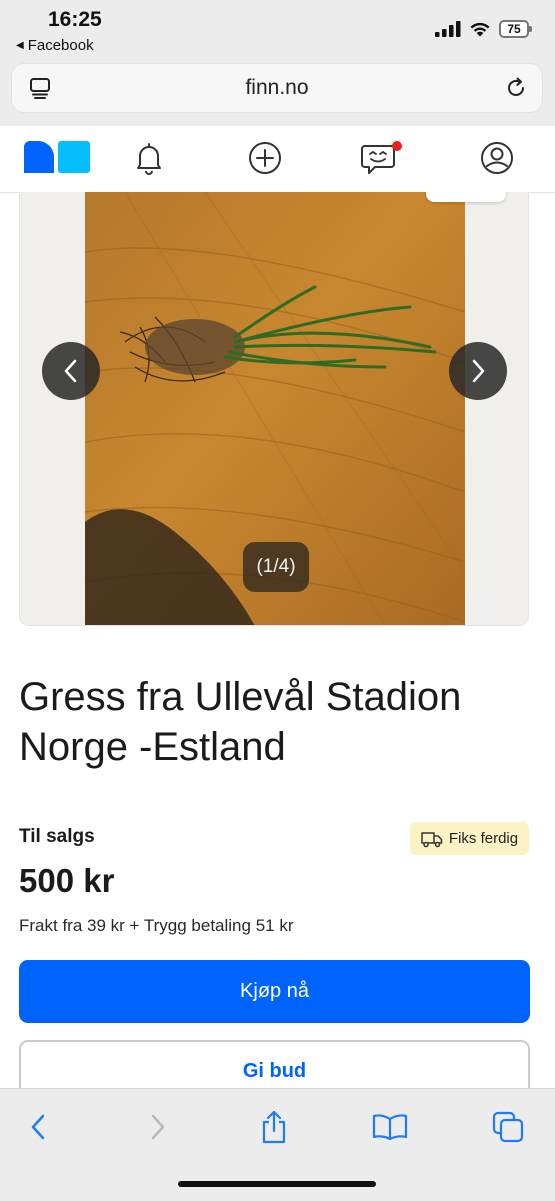 This screenshot has width=555, height=1201. I want to click on address-bar: finn.no, so click(277, 88).